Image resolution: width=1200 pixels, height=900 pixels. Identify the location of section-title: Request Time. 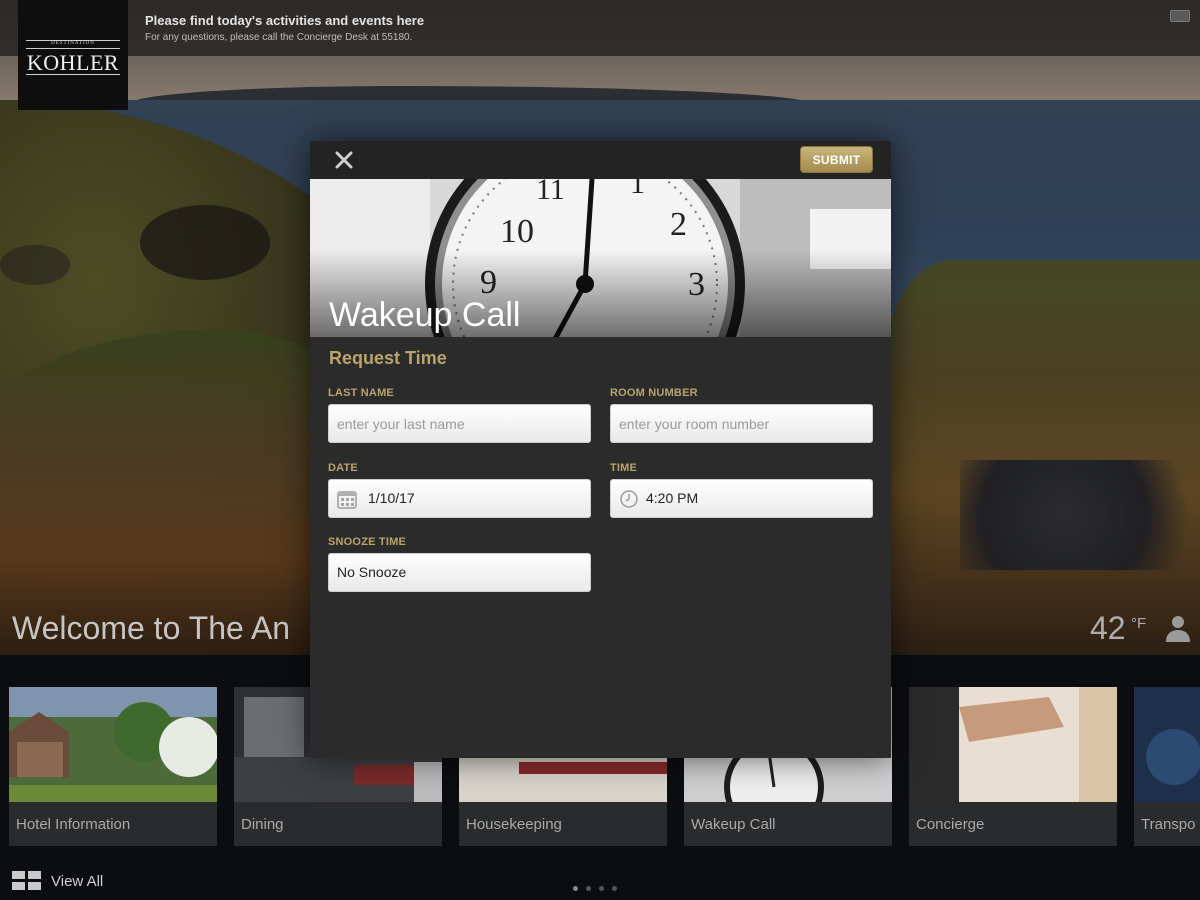
(388, 358).